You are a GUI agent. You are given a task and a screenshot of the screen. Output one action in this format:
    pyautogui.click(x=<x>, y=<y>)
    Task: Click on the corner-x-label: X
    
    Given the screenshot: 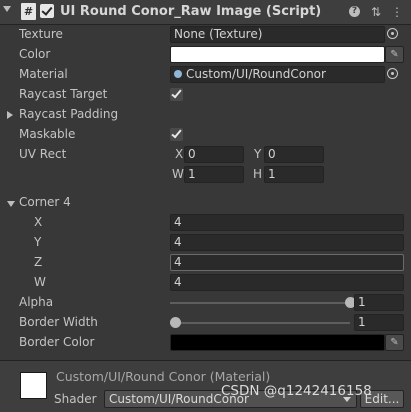 What is the action you would take?
    pyautogui.click(x=38, y=222)
    